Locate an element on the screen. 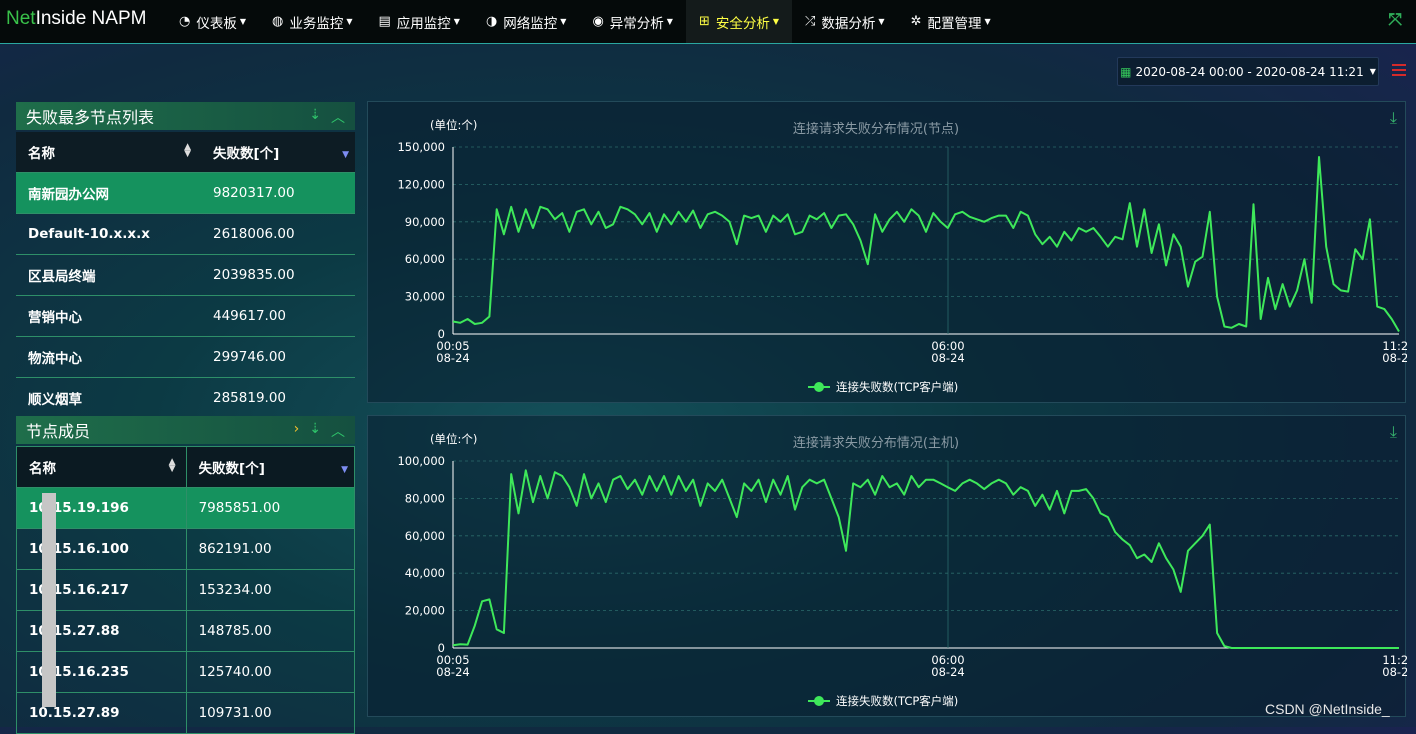 This screenshot has height=734, width=1416. nav-item-6: ⤮ 数据分析 ▼ is located at coordinates (845, 21).